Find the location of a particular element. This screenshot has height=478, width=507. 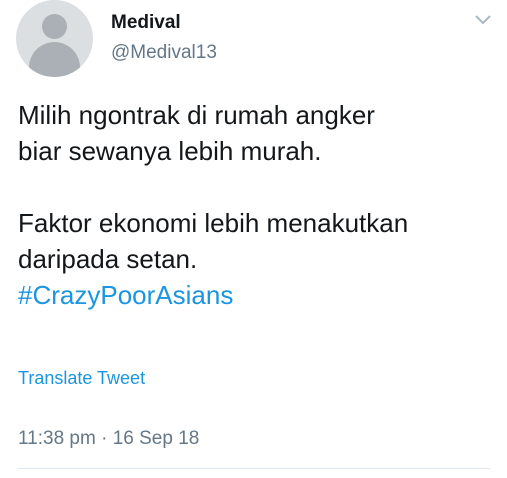

hashtag-link: #CrazyPoorAsians is located at coordinates (258, 295).